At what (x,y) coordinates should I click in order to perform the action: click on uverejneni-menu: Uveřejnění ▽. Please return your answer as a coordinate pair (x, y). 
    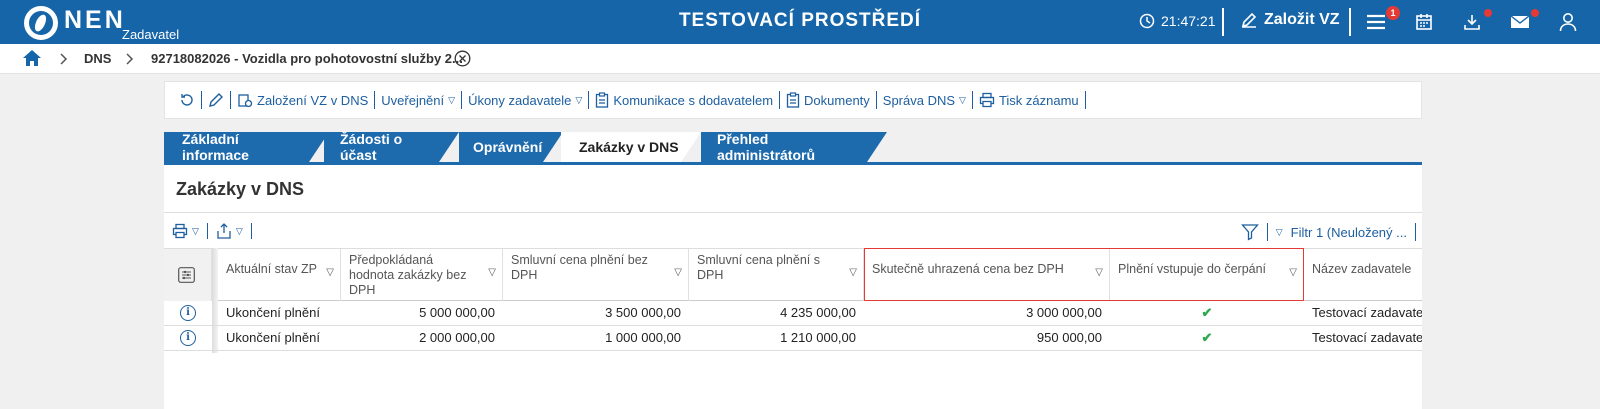
    Looking at the image, I should click on (418, 100).